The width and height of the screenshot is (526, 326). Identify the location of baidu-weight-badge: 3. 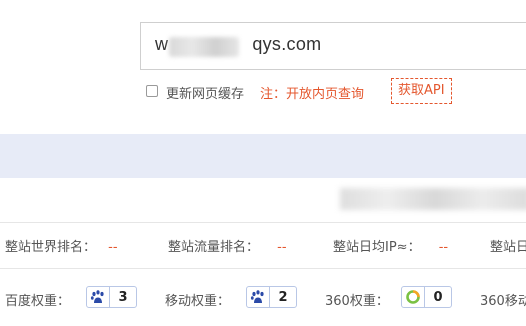
(111, 297).